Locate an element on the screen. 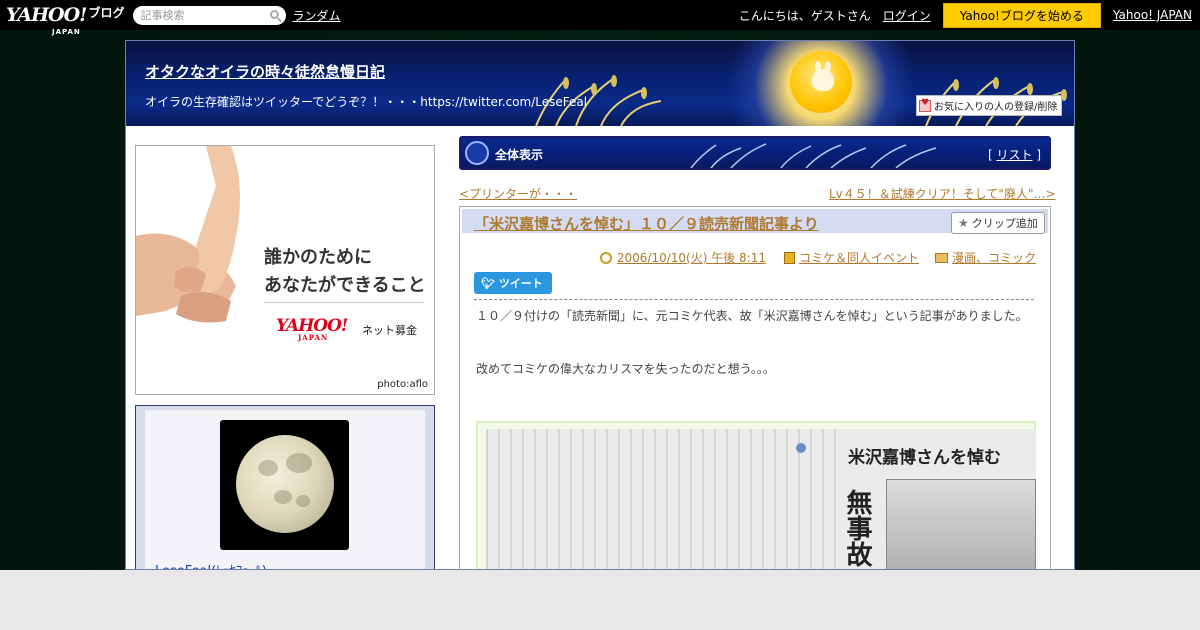 The width and height of the screenshot is (1200, 630). ad-service-name: ネット募金 is located at coordinates (389, 330).